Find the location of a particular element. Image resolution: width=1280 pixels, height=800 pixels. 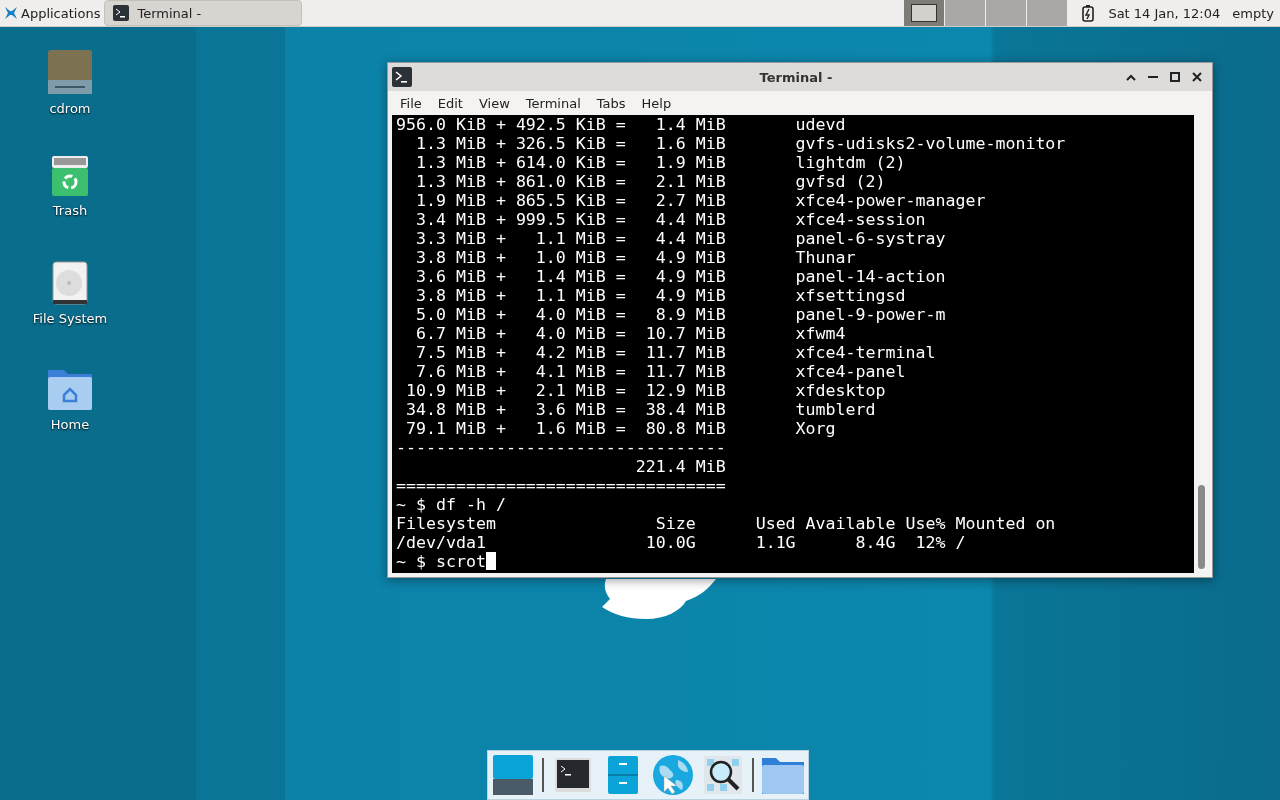

globe-icon is located at coordinates (673, 775).